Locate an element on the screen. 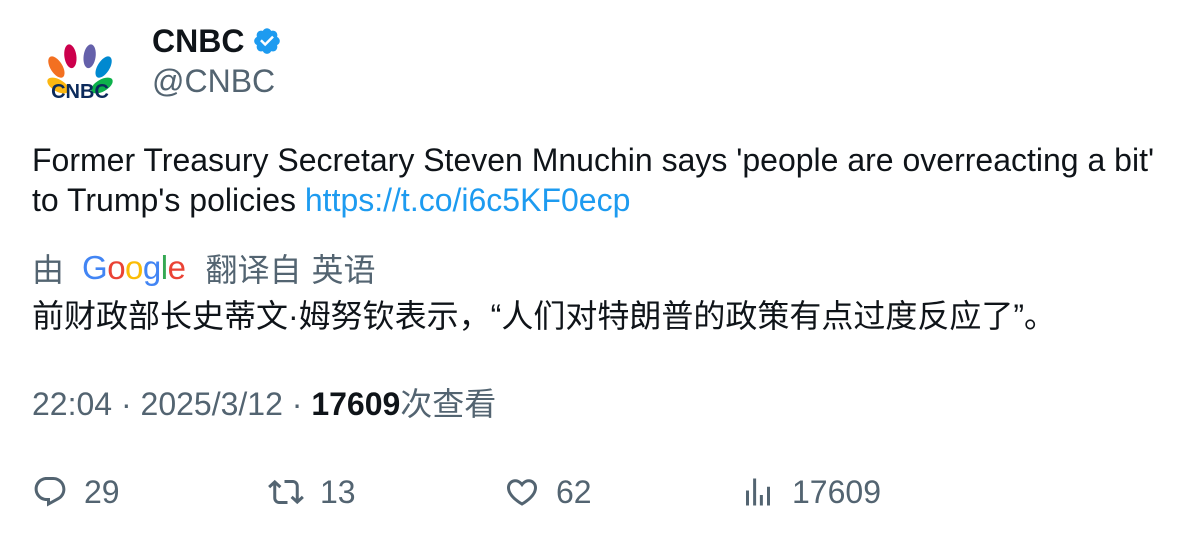 This screenshot has height=538, width=1196. author-name-row: CNBC is located at coordinates (217, 41).